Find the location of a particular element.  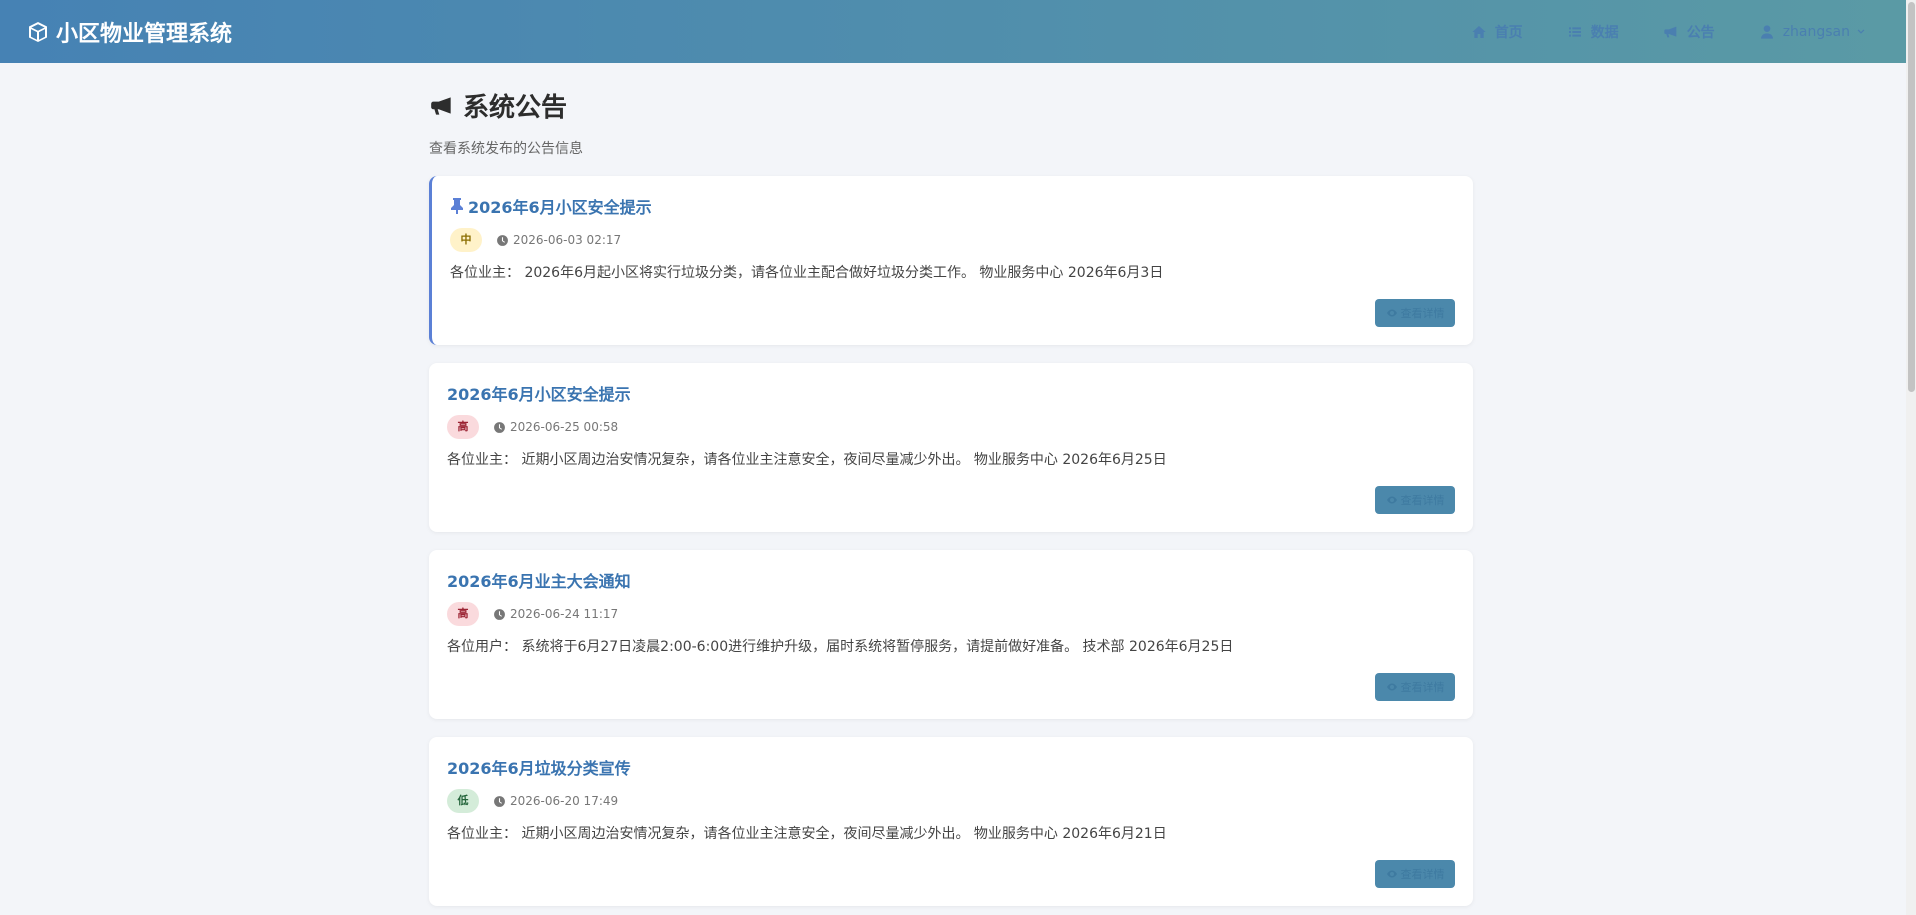

nav-item-announcement: 公告 is located at coordinates (1689, 32).